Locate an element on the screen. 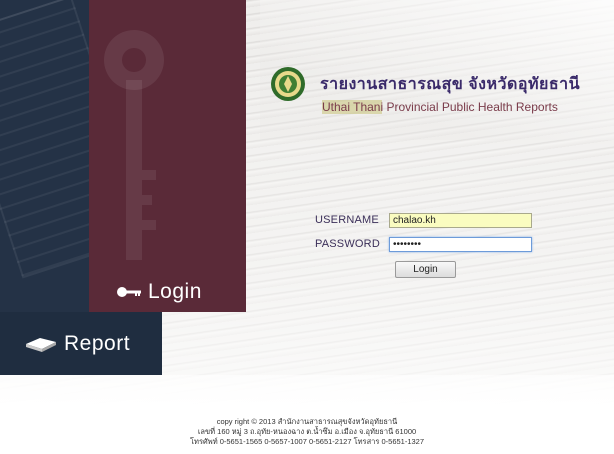 Image resolution: width=614 pixels, height=454 pixels. login-label-text: Login is located at coordinates (175, 291).